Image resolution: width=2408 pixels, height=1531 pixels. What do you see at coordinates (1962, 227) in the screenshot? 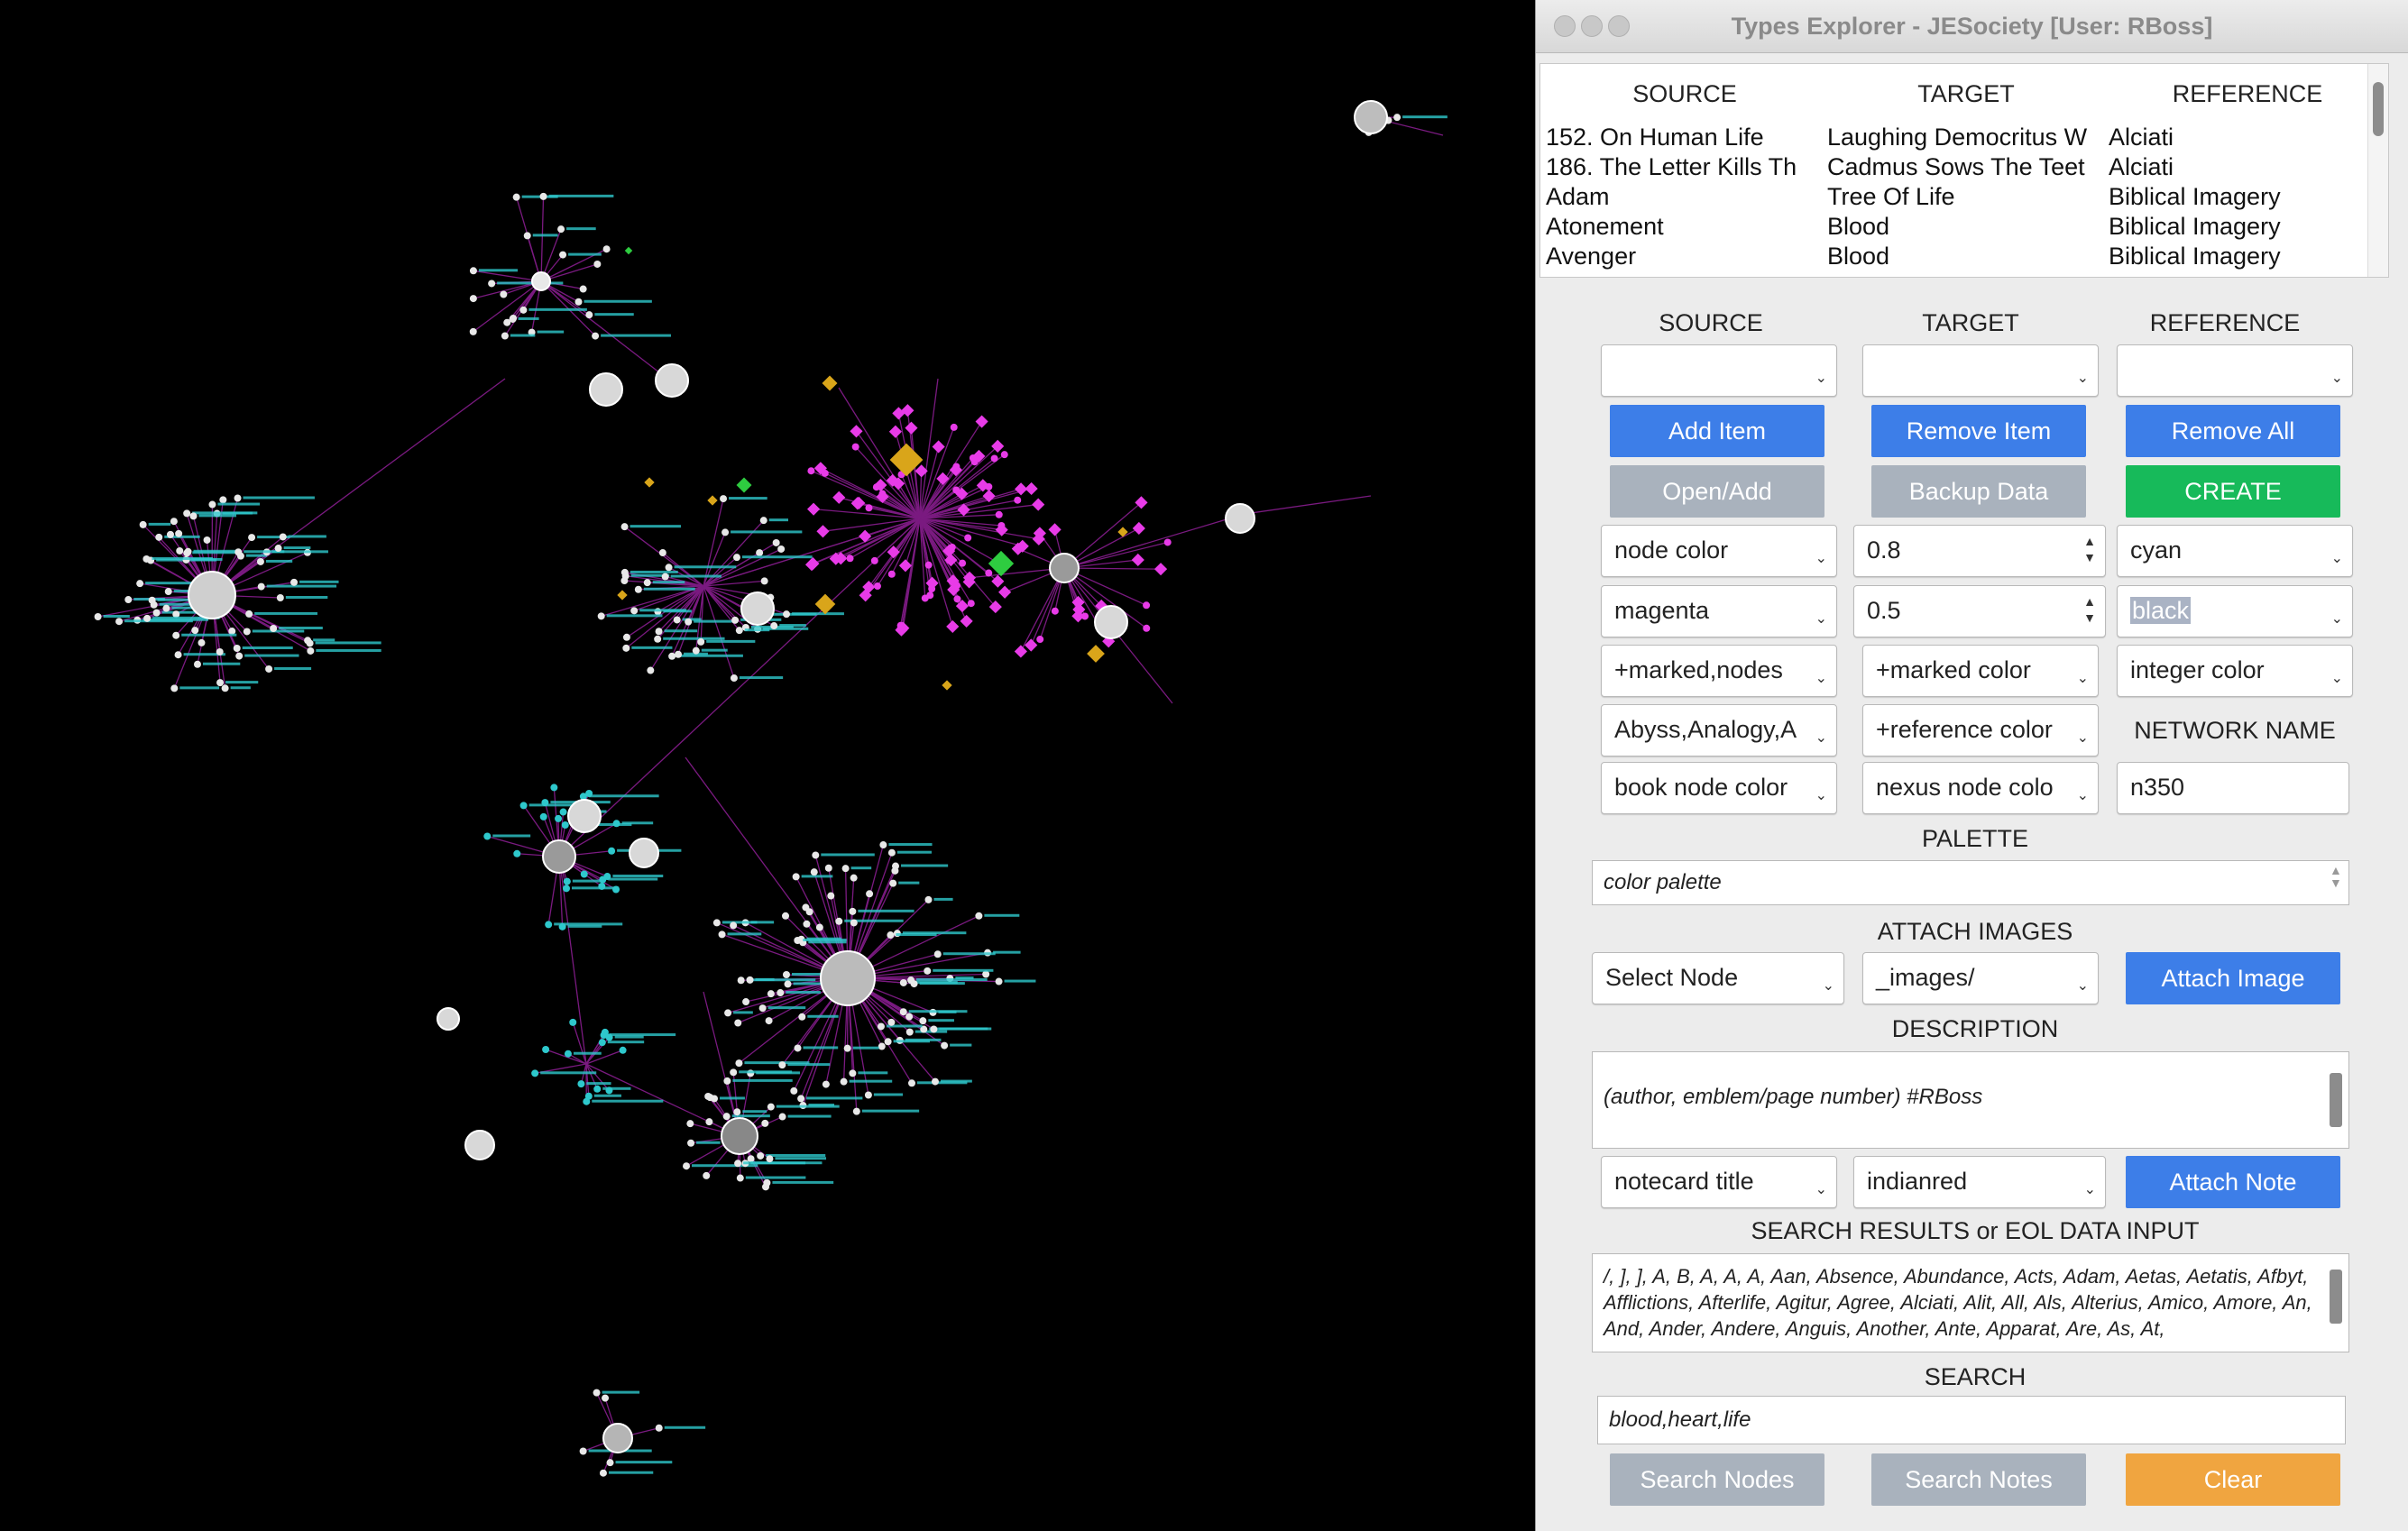
I see `table-cell: Blood` at bounding box center [1962, 227].